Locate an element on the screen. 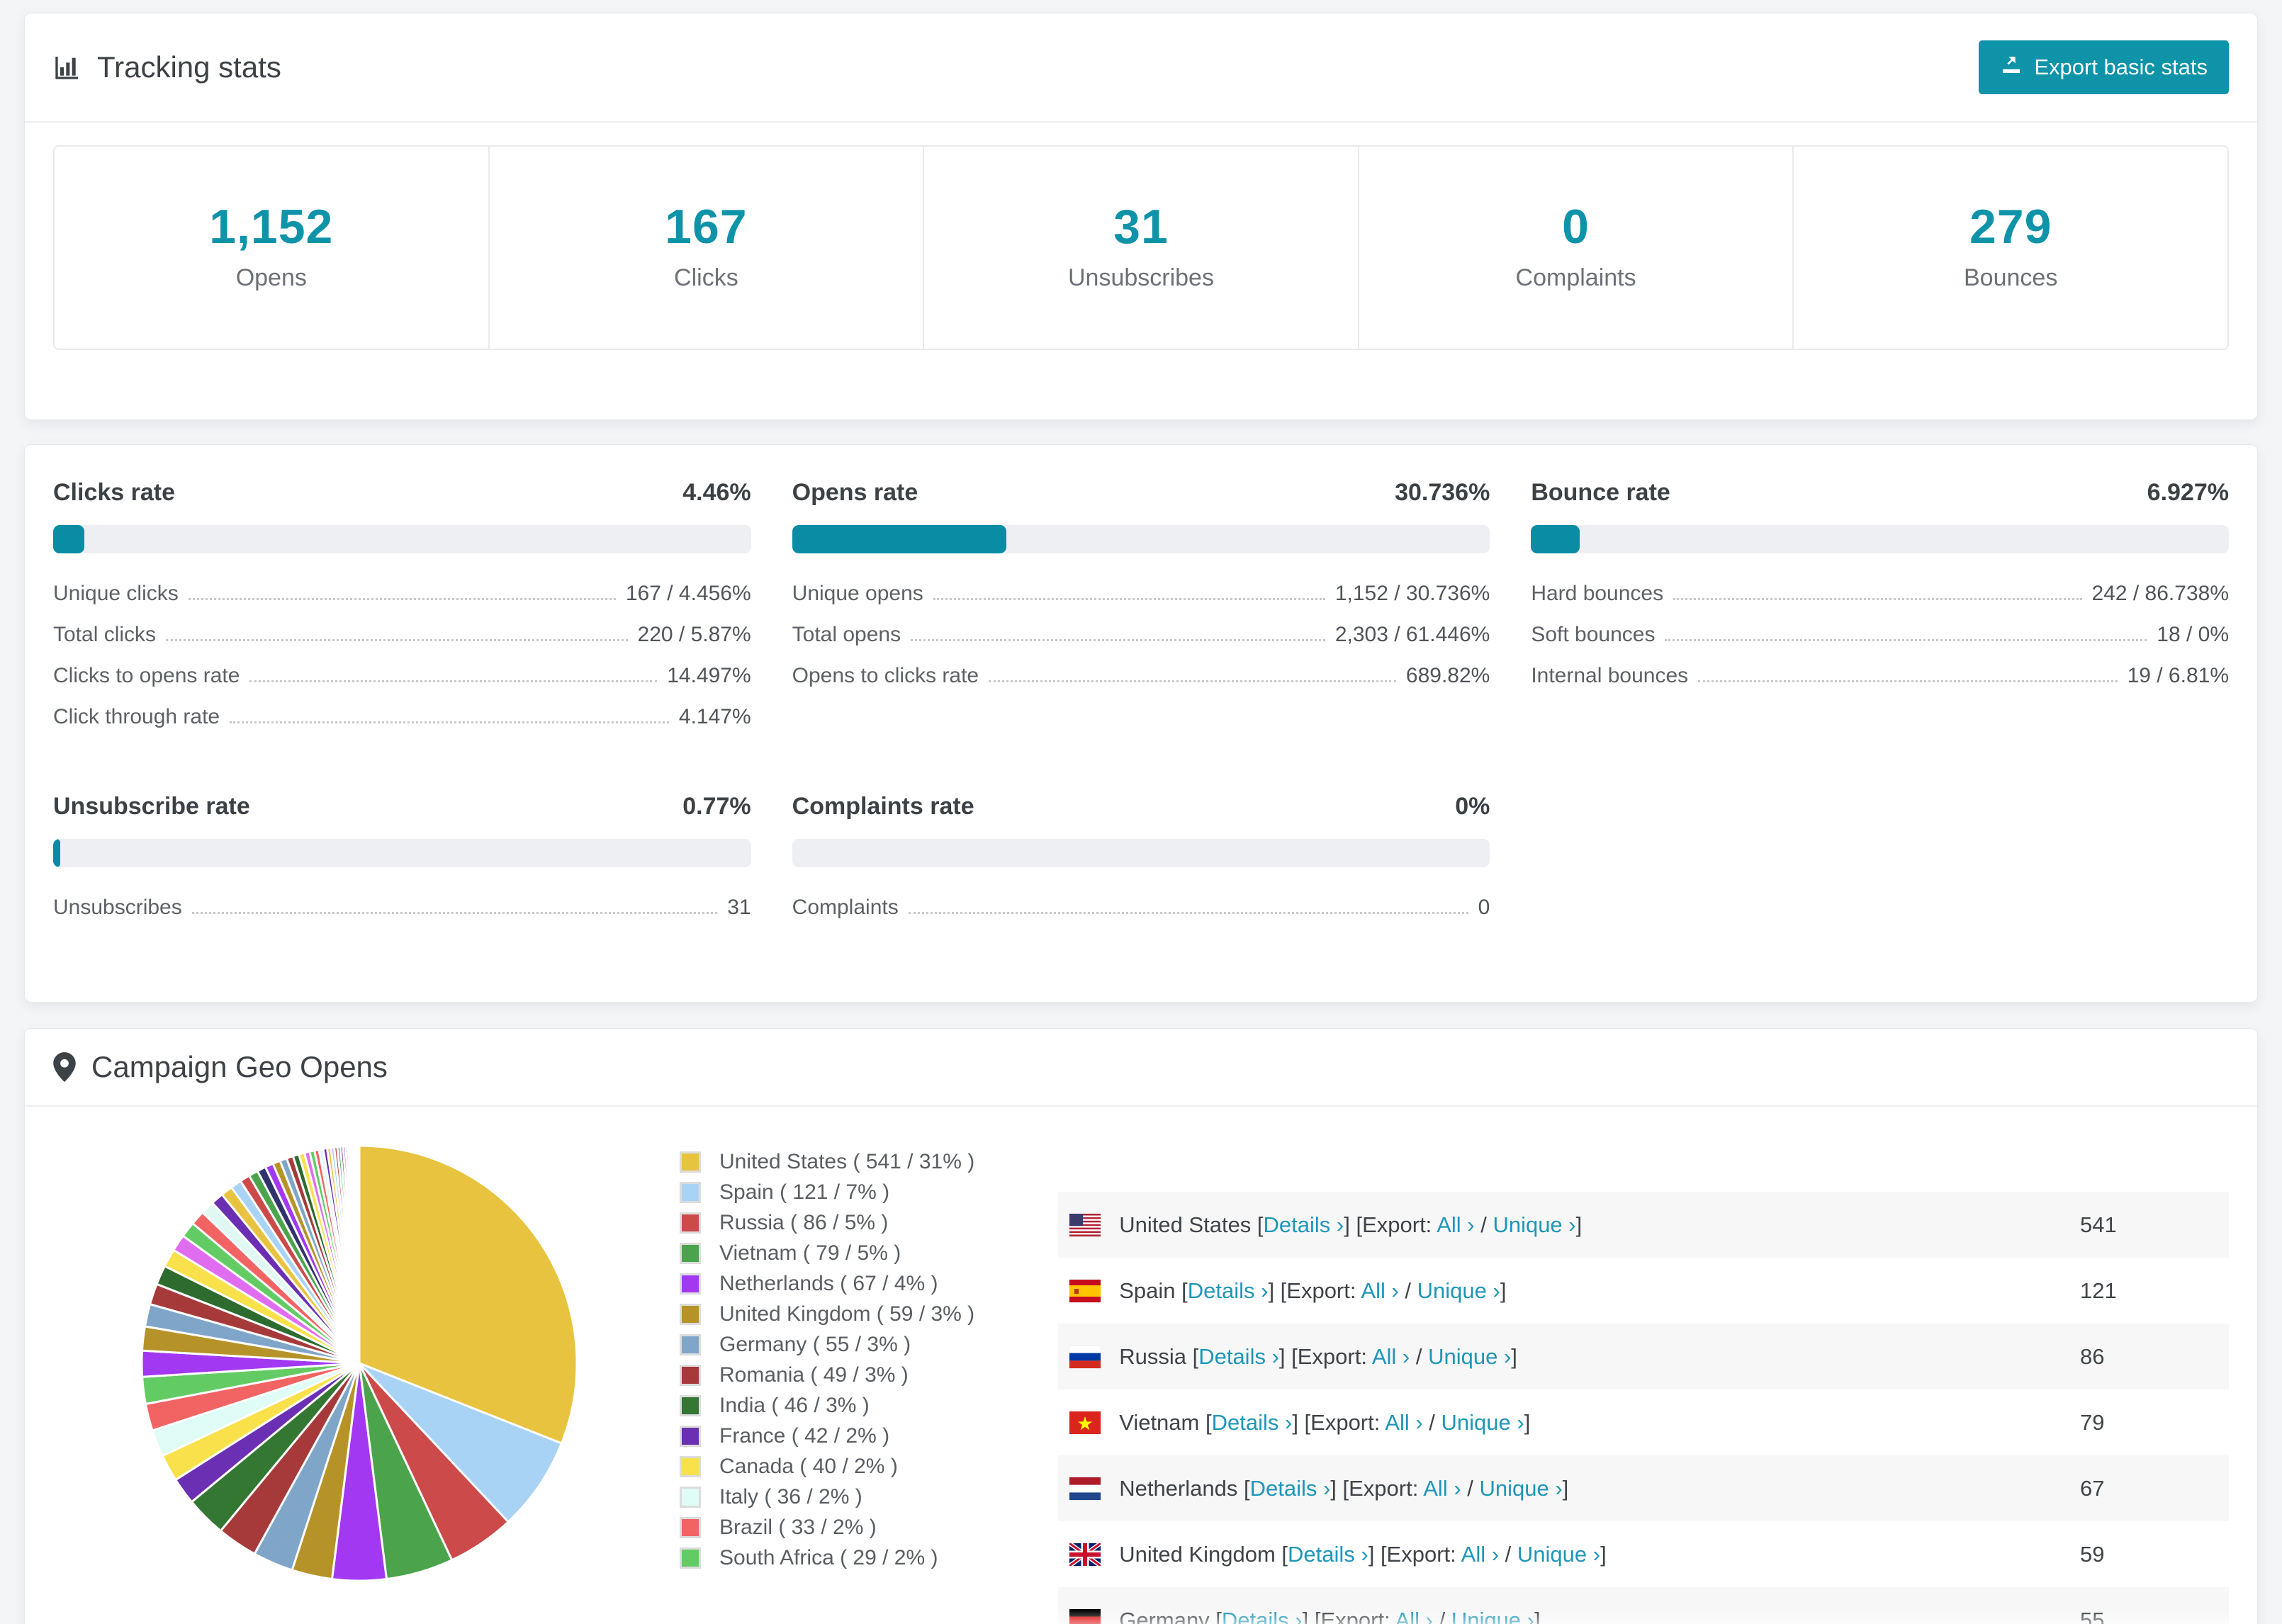  legend-item-south-africa: South Africa ( 29 / 2% ) is located at coordinates (827, 1558).